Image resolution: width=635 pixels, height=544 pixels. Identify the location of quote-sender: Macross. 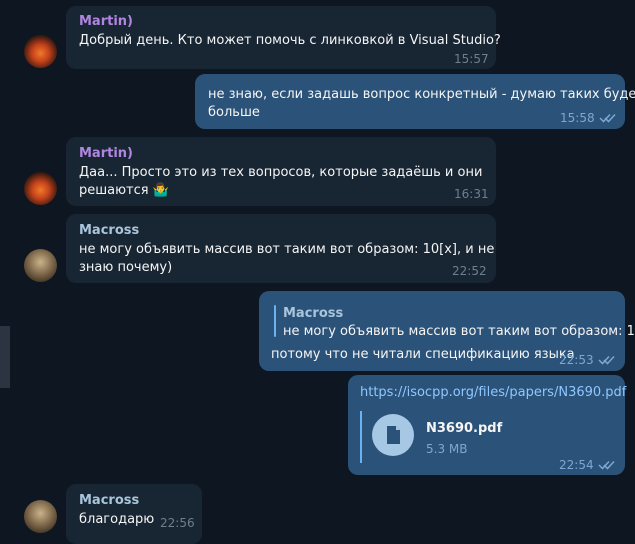
(313, 313).